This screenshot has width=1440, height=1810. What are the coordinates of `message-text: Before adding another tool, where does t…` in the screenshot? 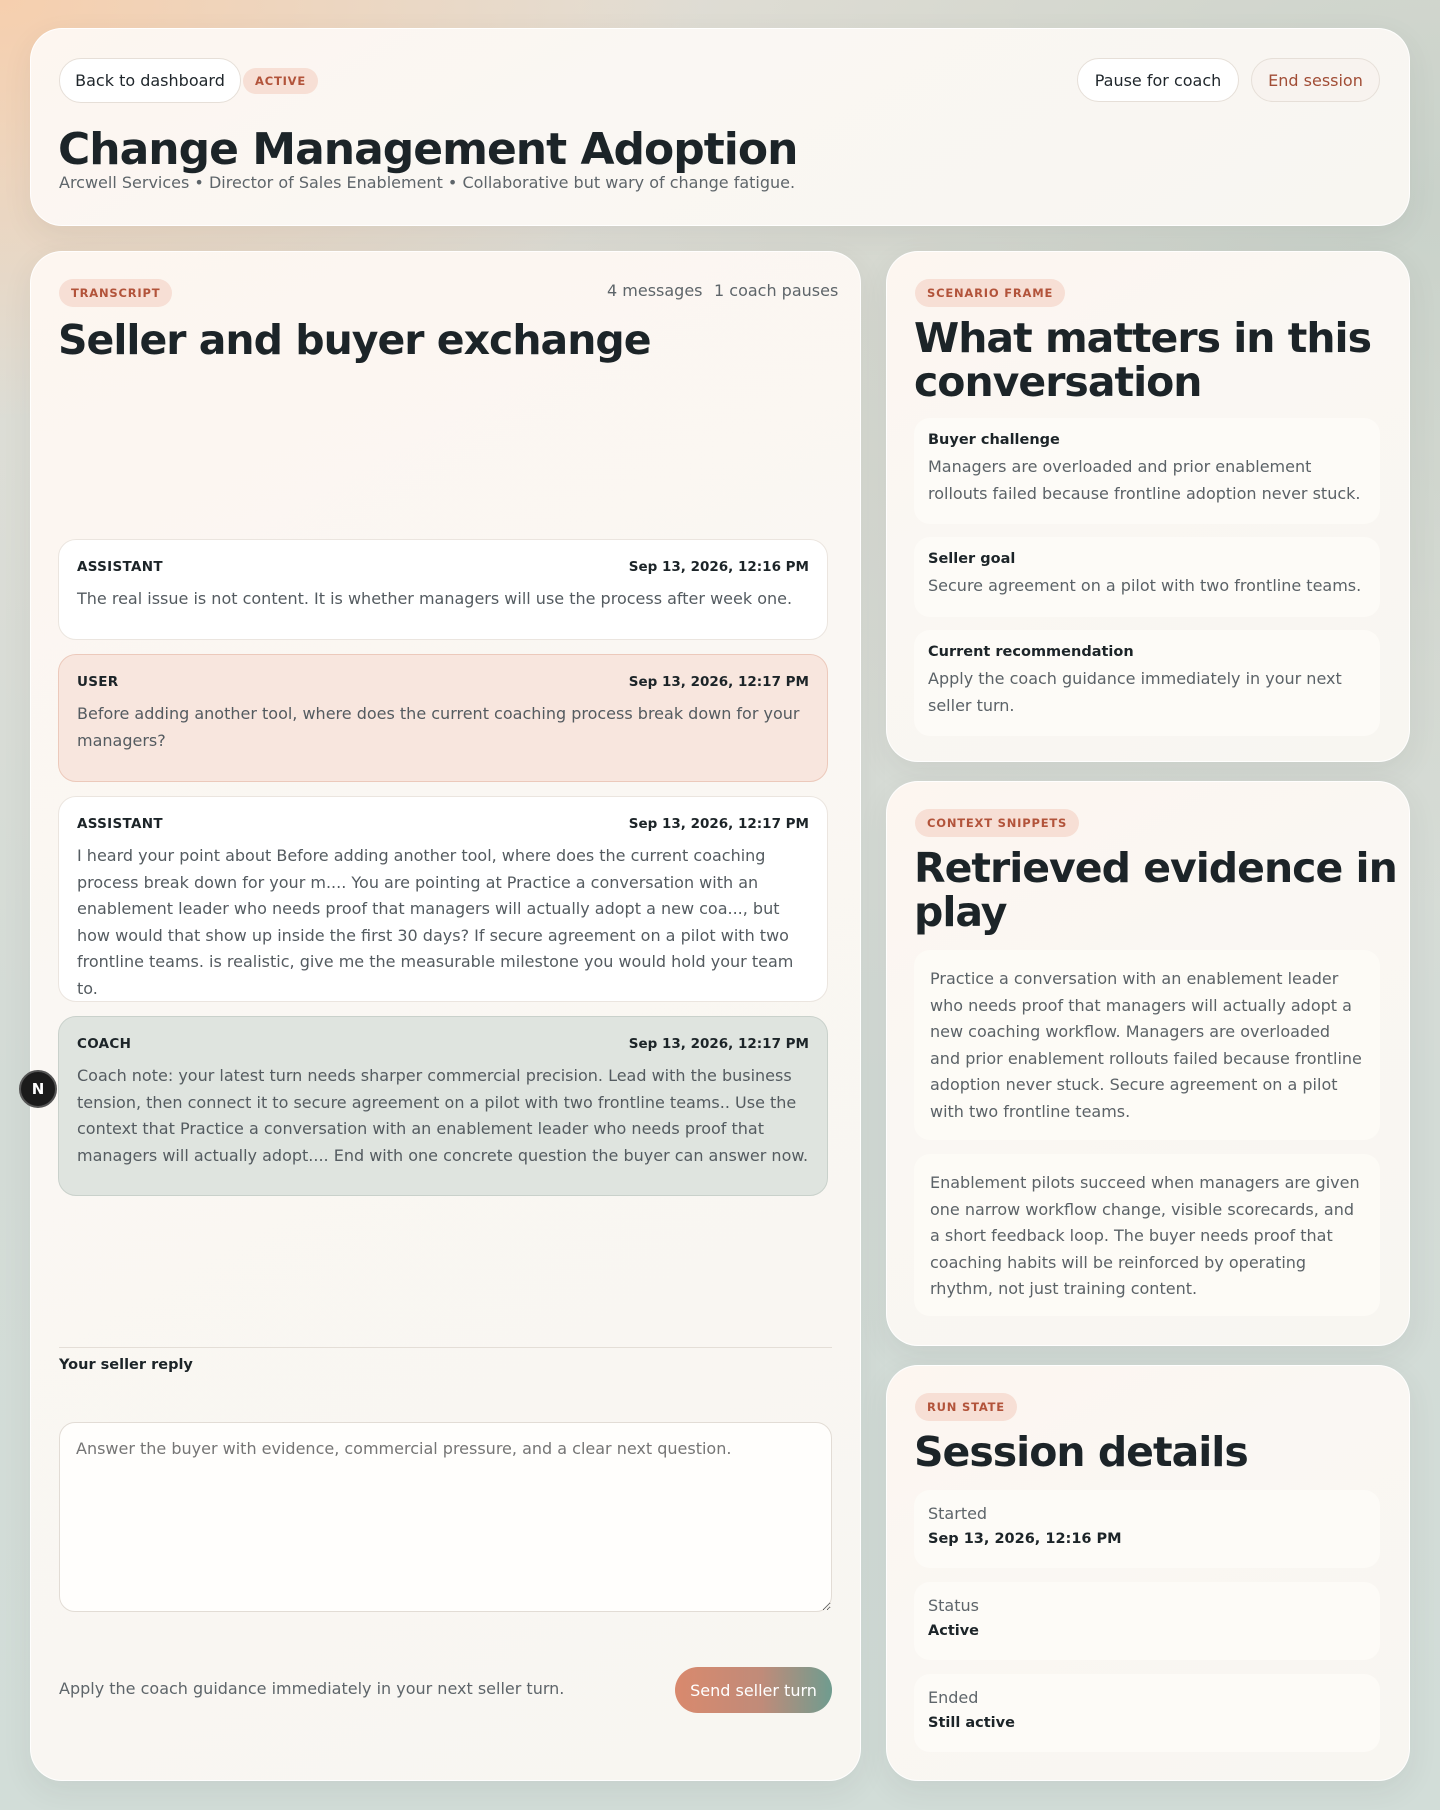 It's located at (438, 727).